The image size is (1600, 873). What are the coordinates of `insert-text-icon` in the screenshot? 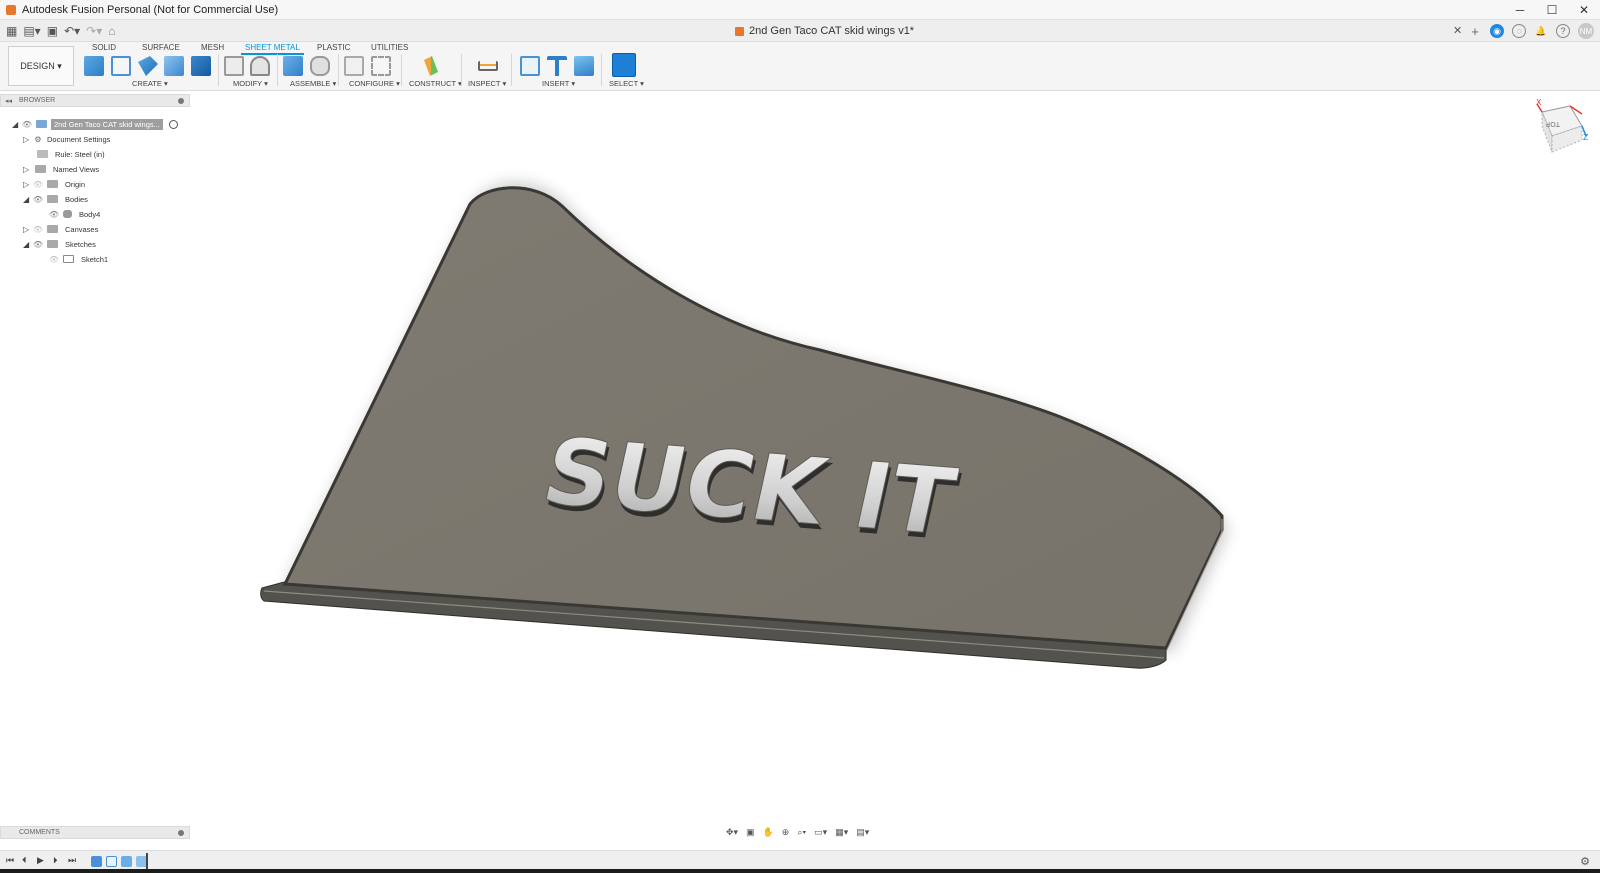 It's located at (557, 66).